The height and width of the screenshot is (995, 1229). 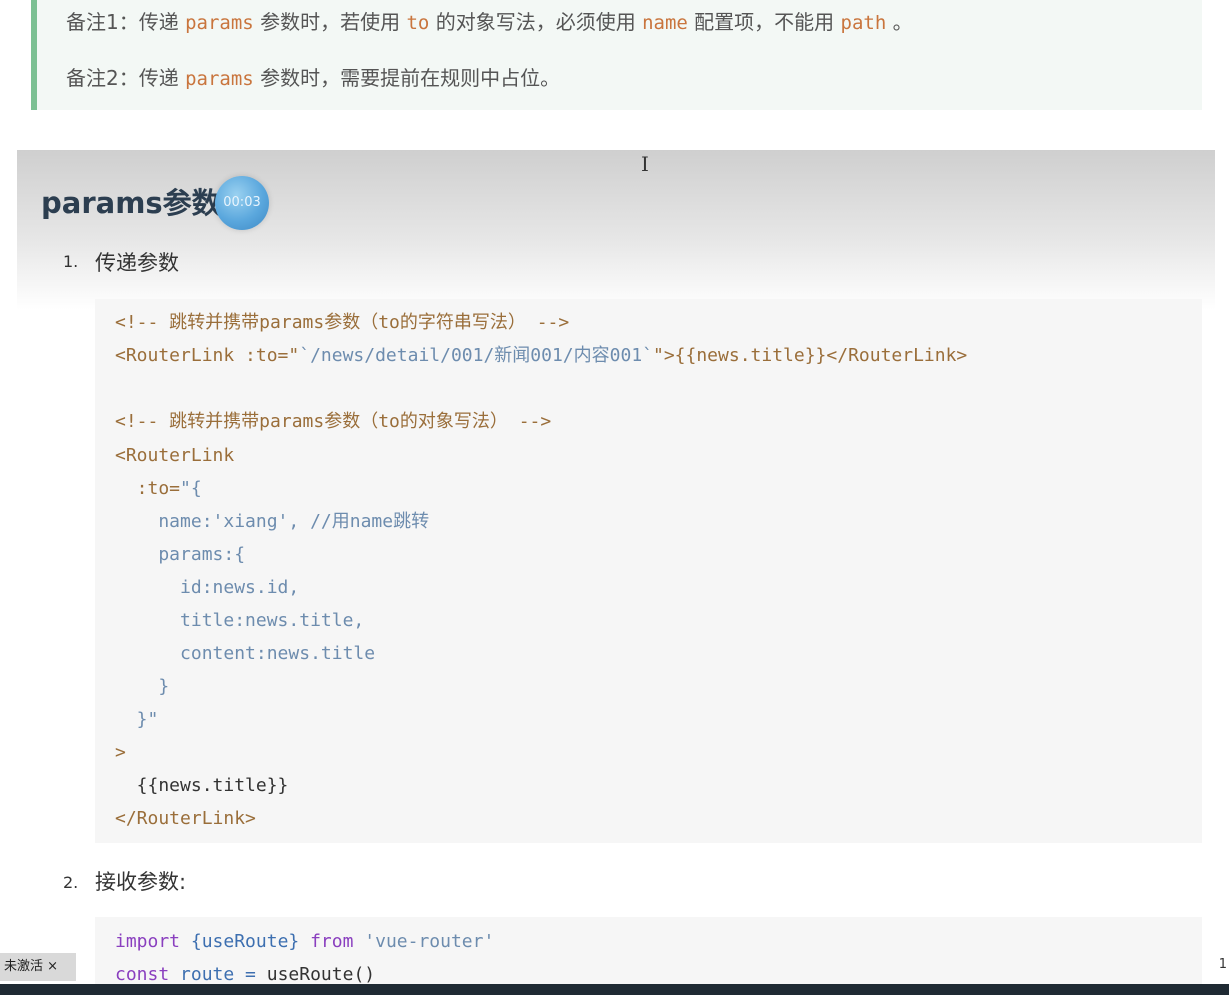 What do you see at coordinates (1222, 964) in the screenshot?
I see `page-number: 1` at bounding box center [1222, 964].